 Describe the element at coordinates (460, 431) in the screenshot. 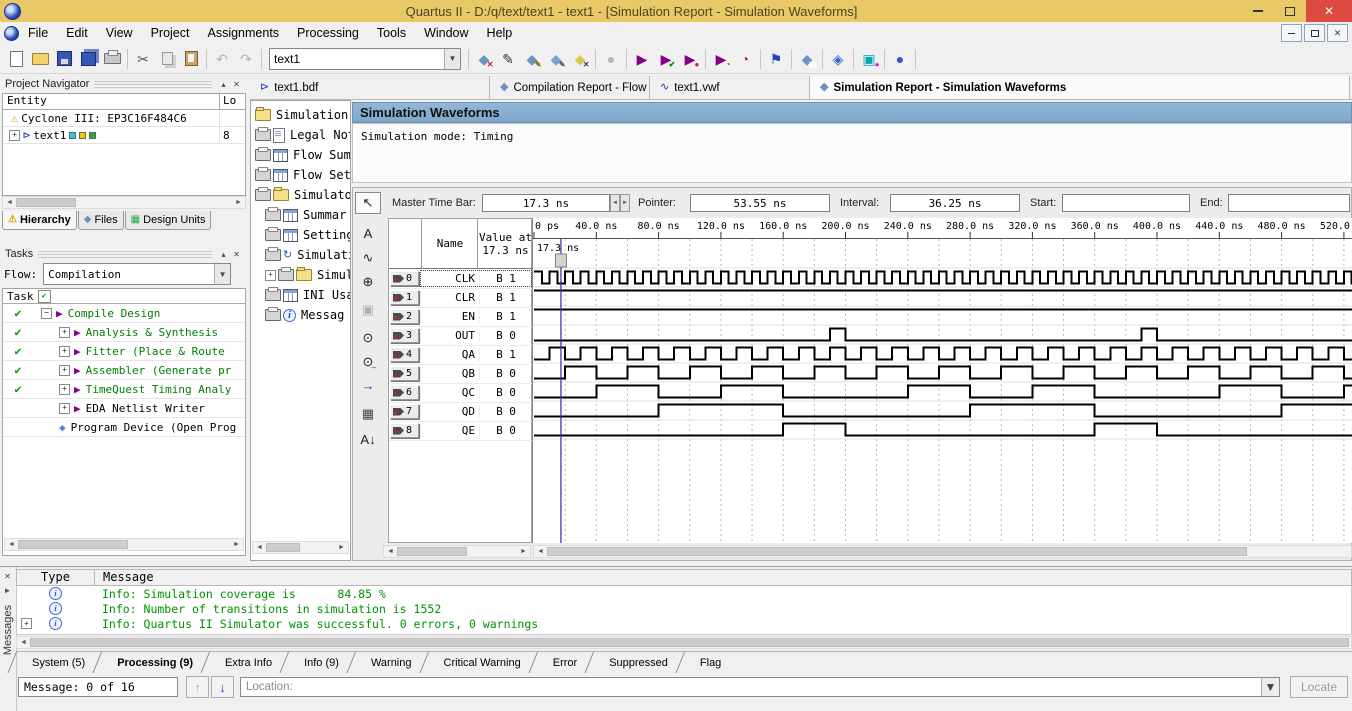

I see `signal-row-qe: 8 QE B 0` at that location.